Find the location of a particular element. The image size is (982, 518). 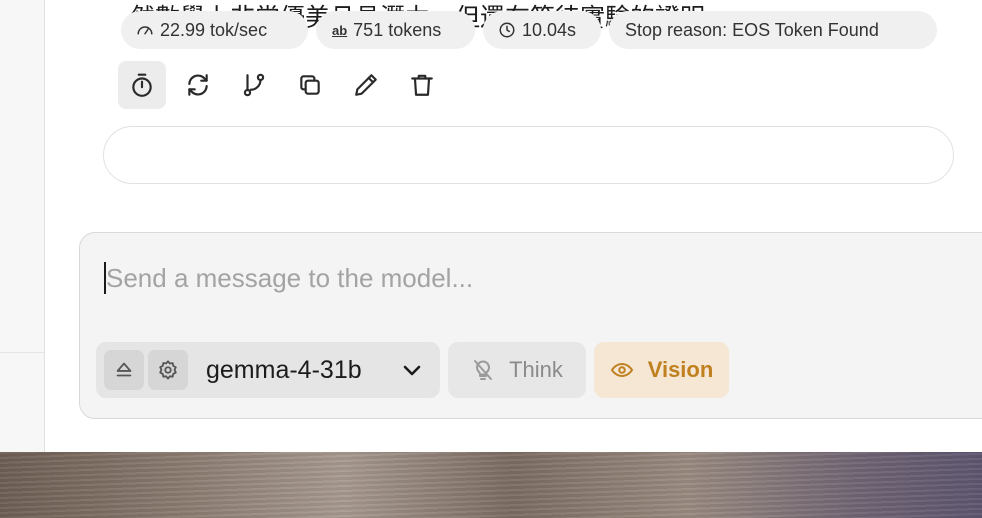

eject-model-button is located at coordinates (124, 370).